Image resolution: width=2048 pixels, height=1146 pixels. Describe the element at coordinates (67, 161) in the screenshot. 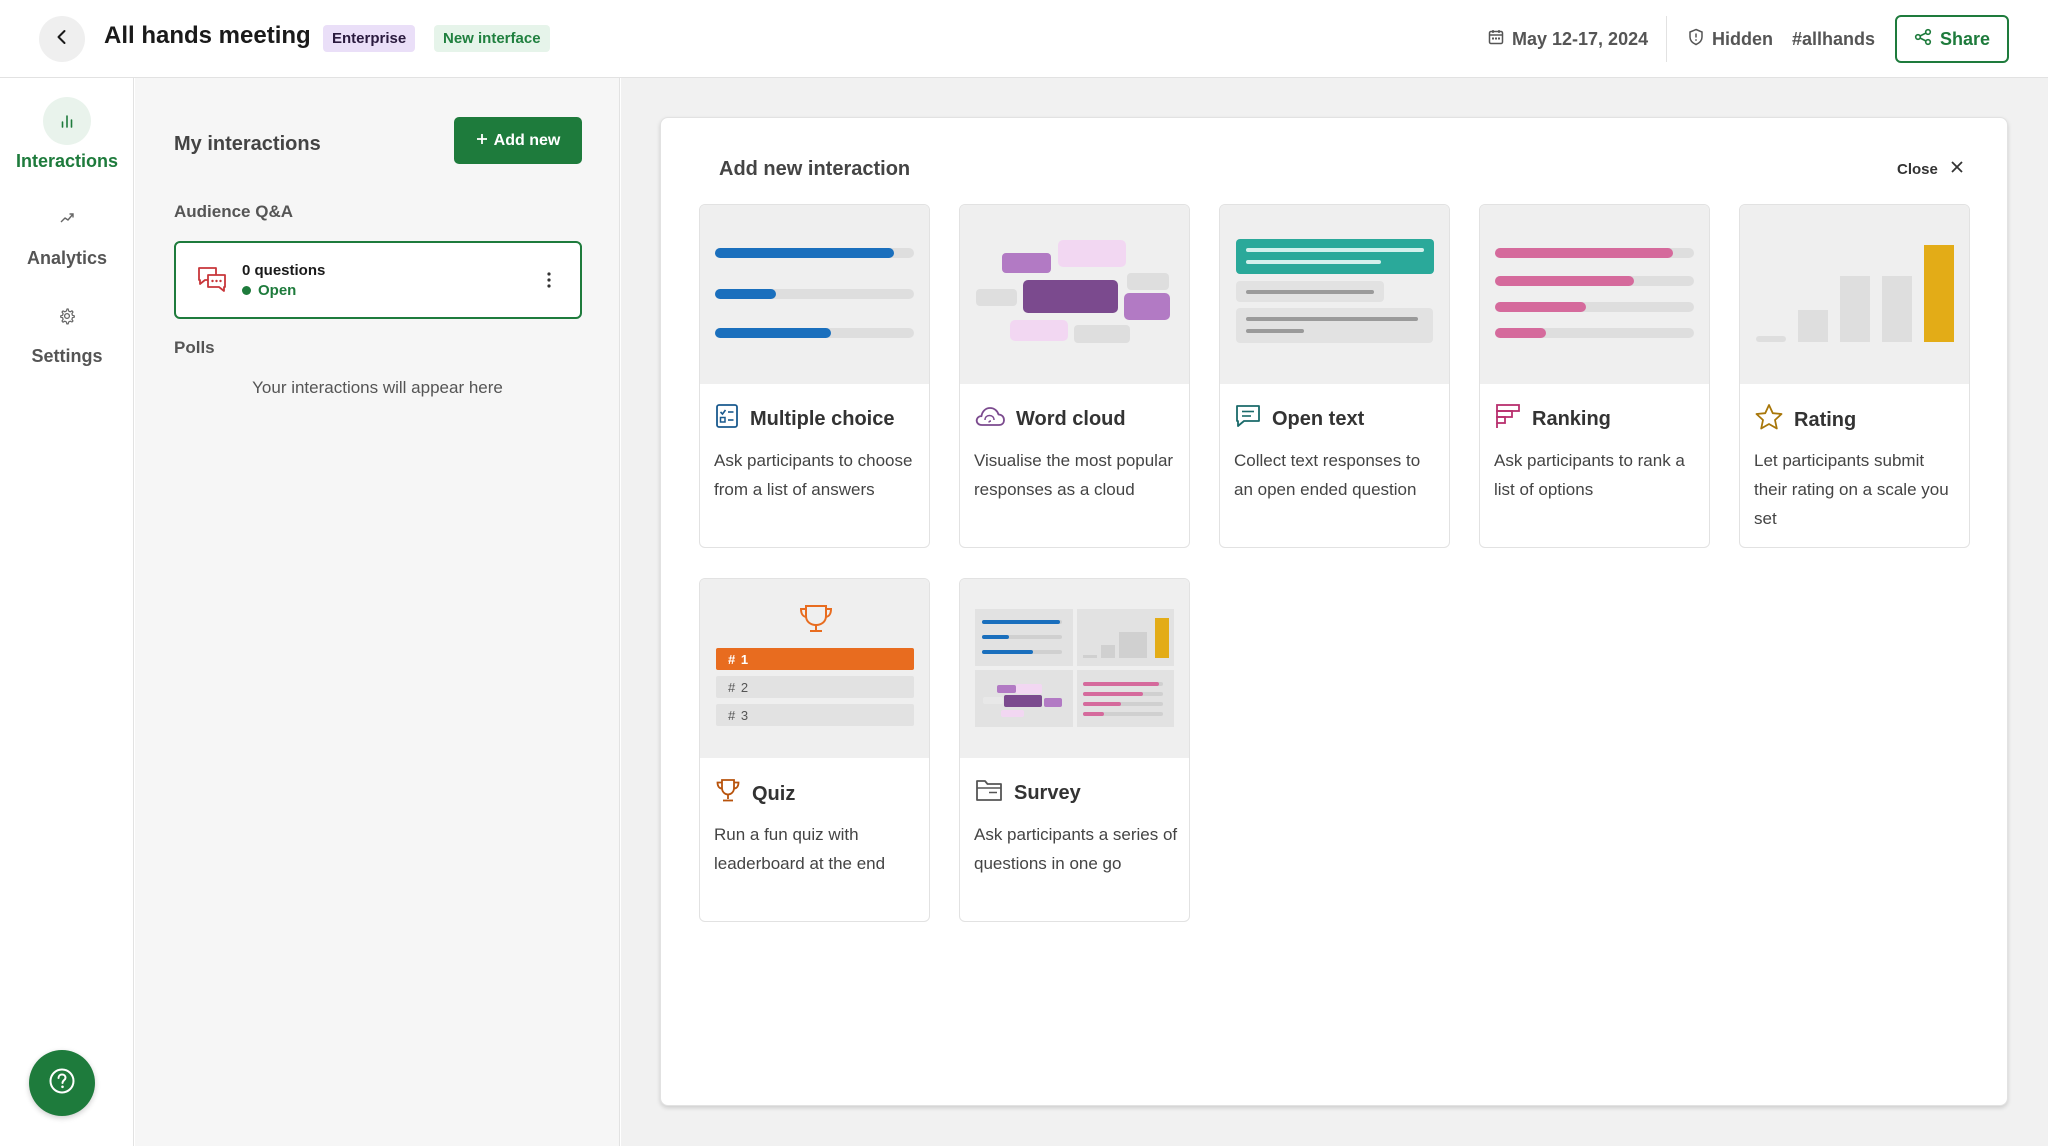

I see `nav-label-interactions: Interactions` at that location.